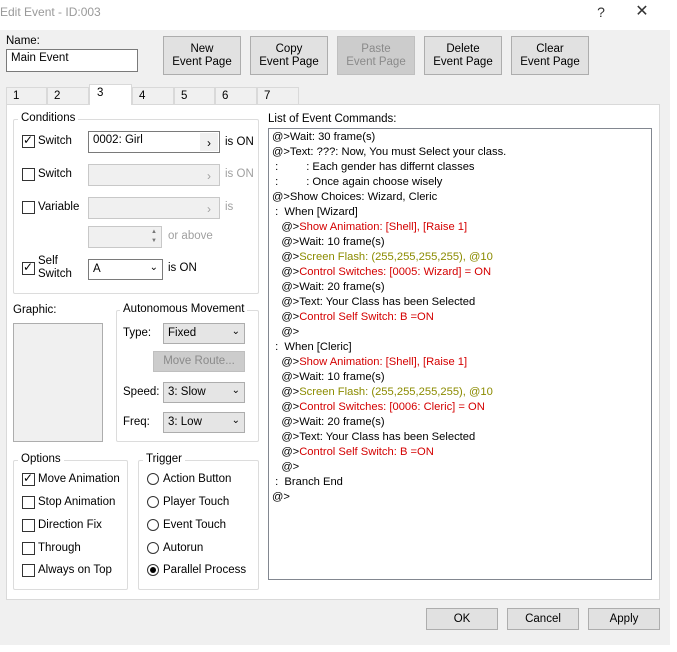 This screenshot has width=677, height=652. Describe the element at coordinates (125, 269) in the screenshot. I see `self-switch-select: A ⌄` at that location.